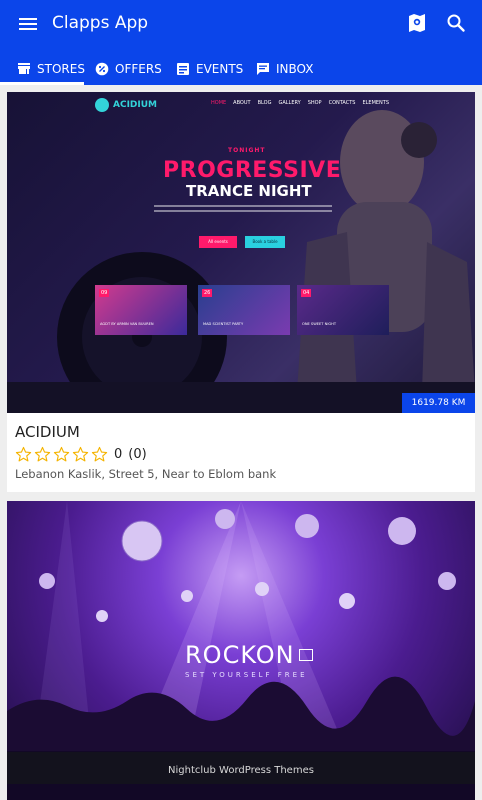 This screenshot has width=482, height=800. What do you see at coordinates (342, 103) in the screenshot?
I see `nav-contacts: CONTACTS` at bounding box center [342, 103].